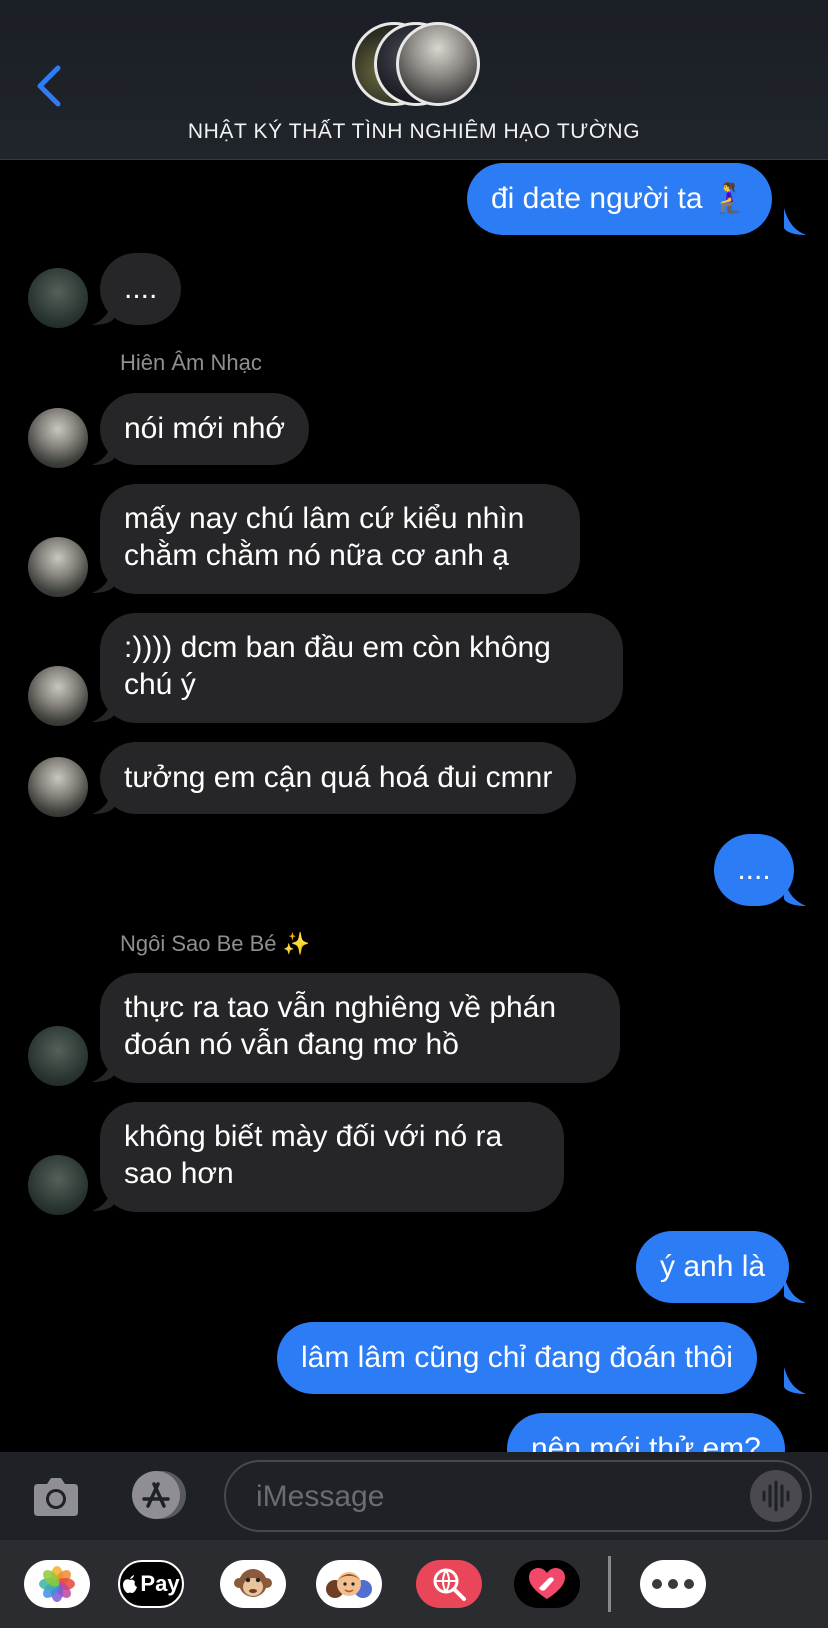 Image resolution: width=828 pixels, height=1628 pixels. I want to click on ellipsis-icon, so click(673, 1584).